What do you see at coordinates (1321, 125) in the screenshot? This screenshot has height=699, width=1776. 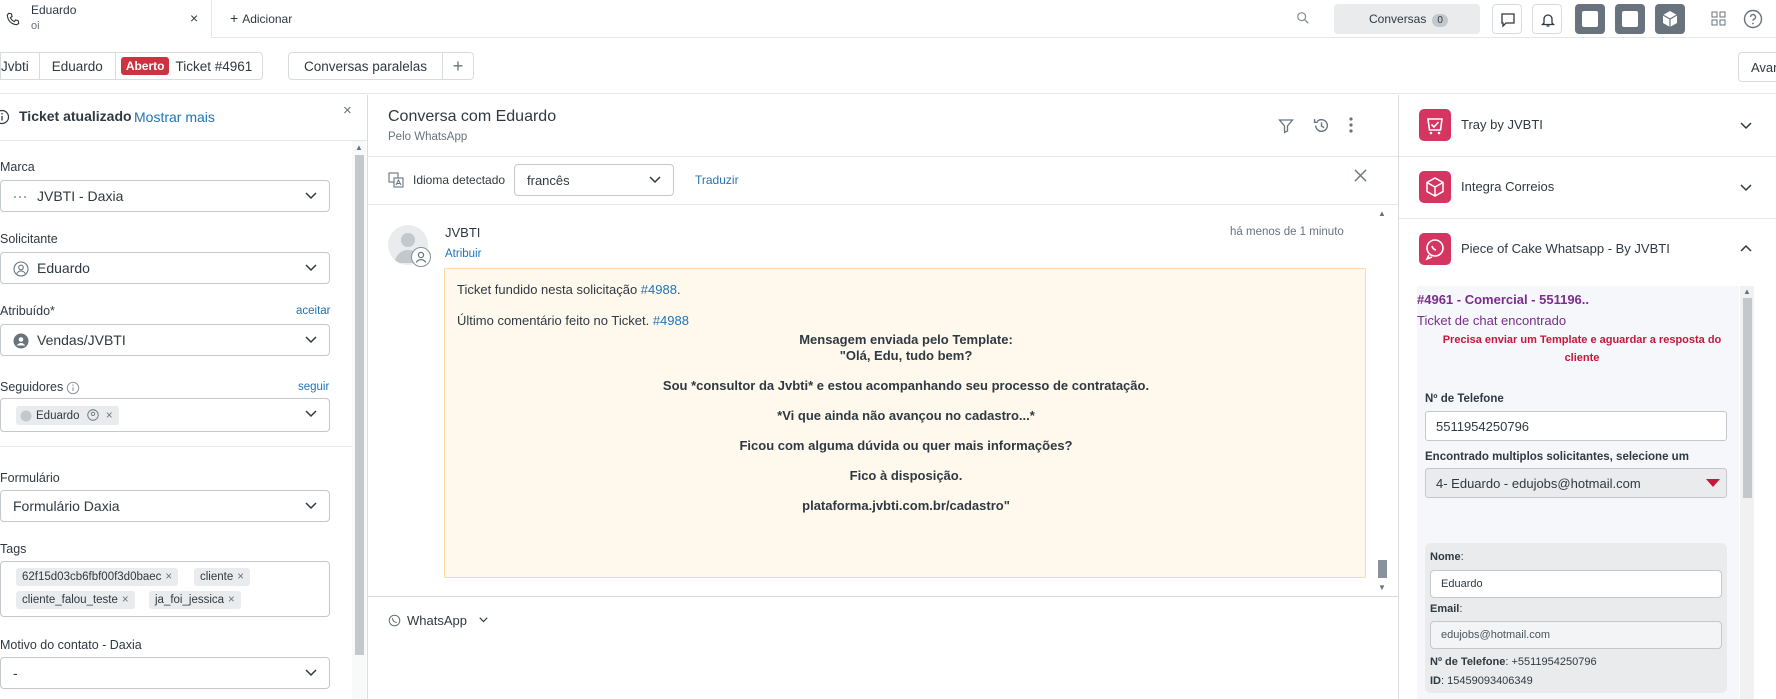 I see `history-icon` at bounding box center [1321, 125].